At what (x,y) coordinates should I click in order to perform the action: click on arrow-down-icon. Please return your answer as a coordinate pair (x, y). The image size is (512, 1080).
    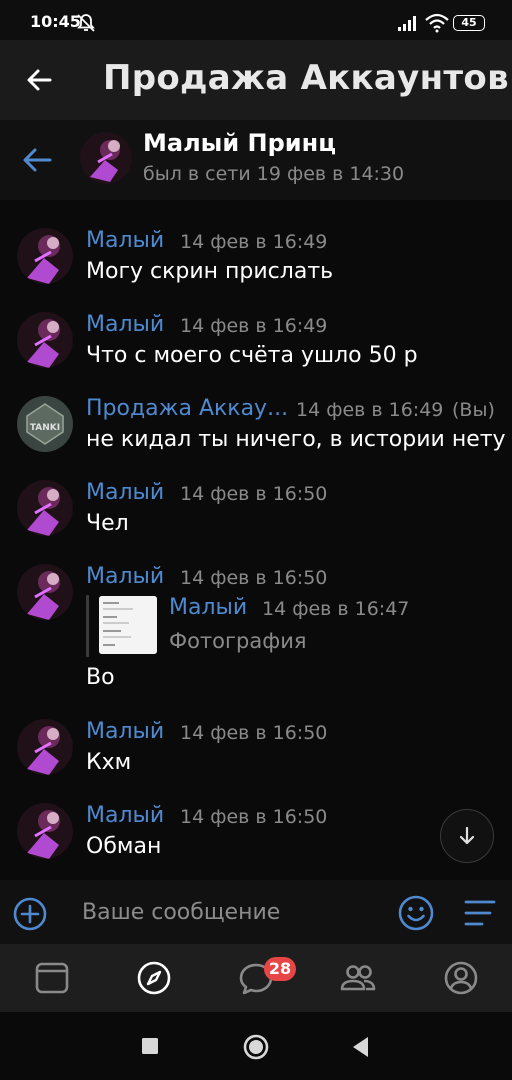
    Looking at the image, I should click on (467, 835).